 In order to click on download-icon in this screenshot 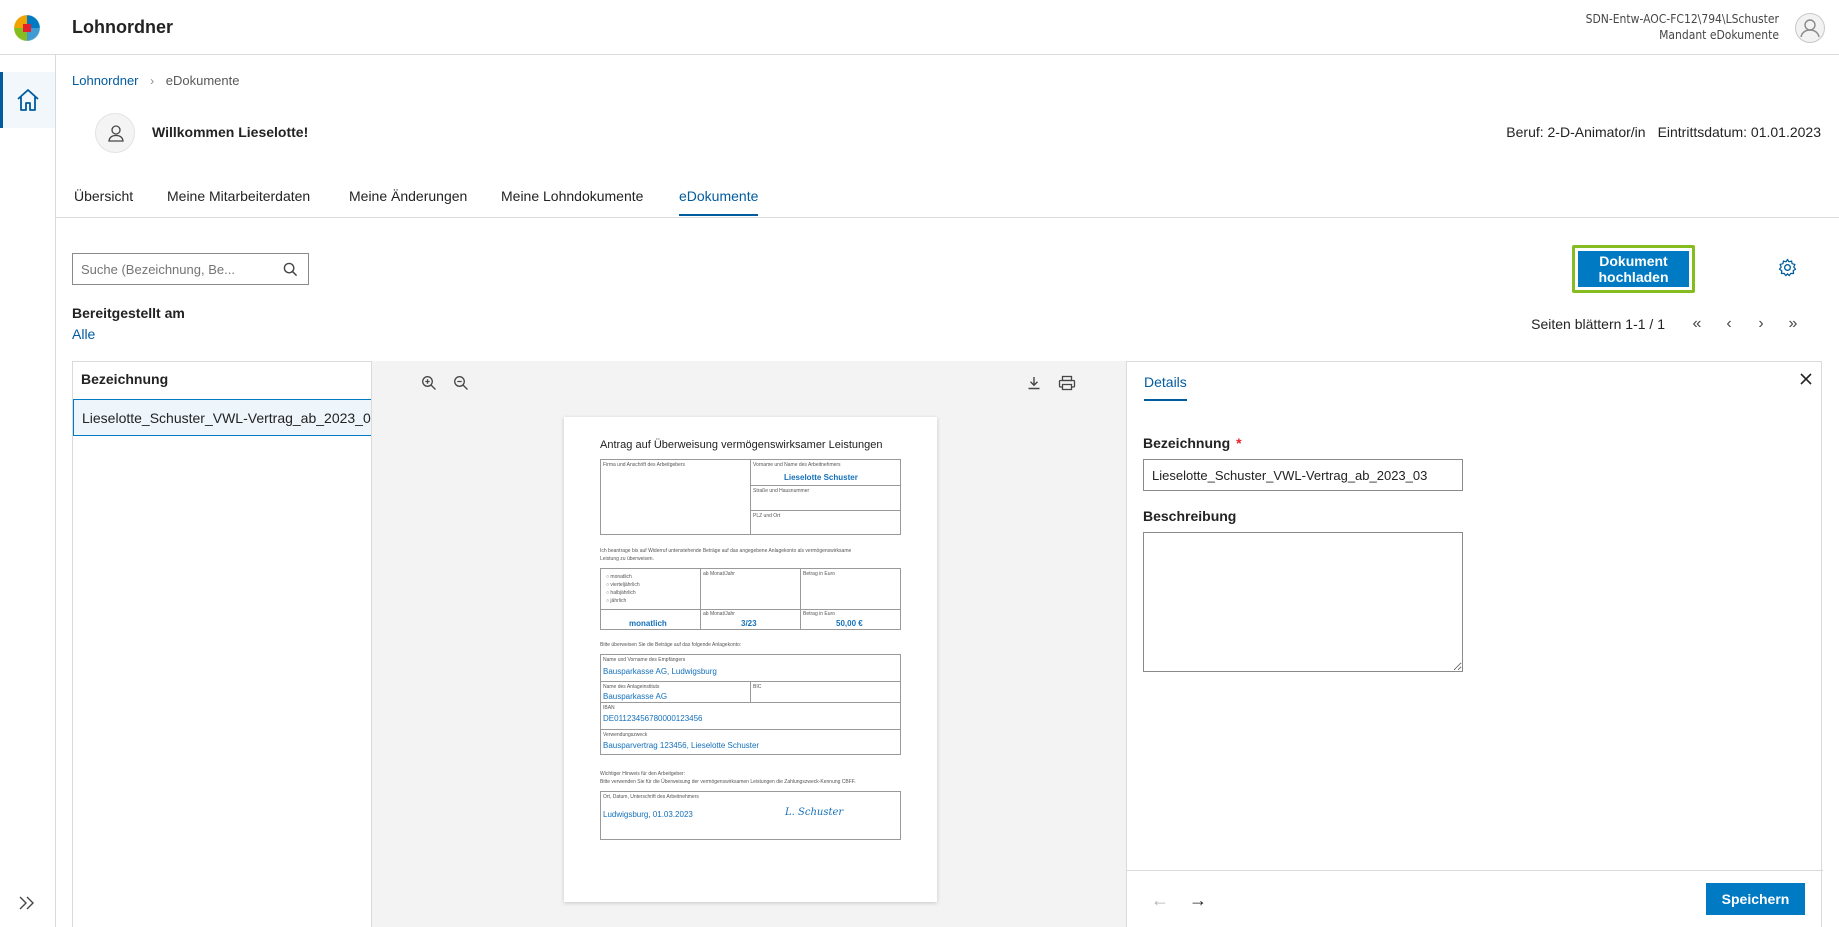, I will do `click(1034, 383)`.